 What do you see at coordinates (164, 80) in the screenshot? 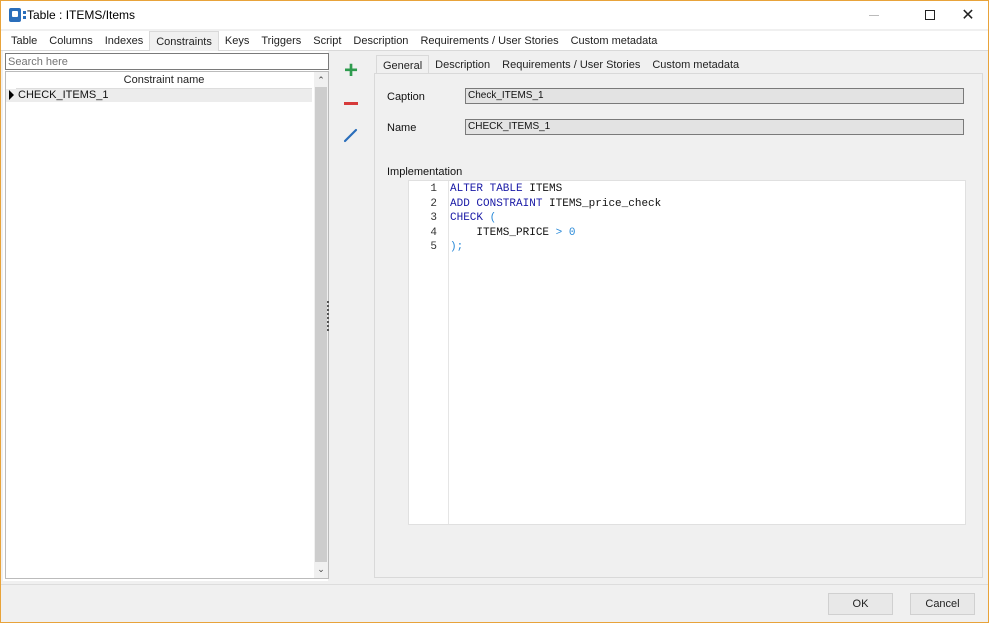
I see `column-header-constraint-name: Constraint name` at bounding box center [164, 80].